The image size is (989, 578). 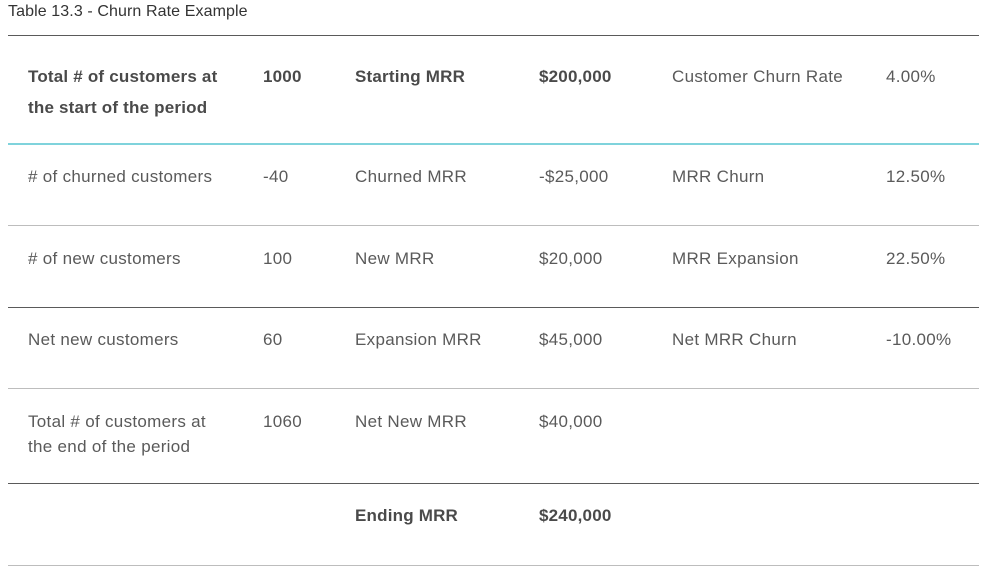 What do you see at coordinates (575, 515) in the screenshot?
I see `footer-mrr-value: $240,000` at bounding box center [575, 515].